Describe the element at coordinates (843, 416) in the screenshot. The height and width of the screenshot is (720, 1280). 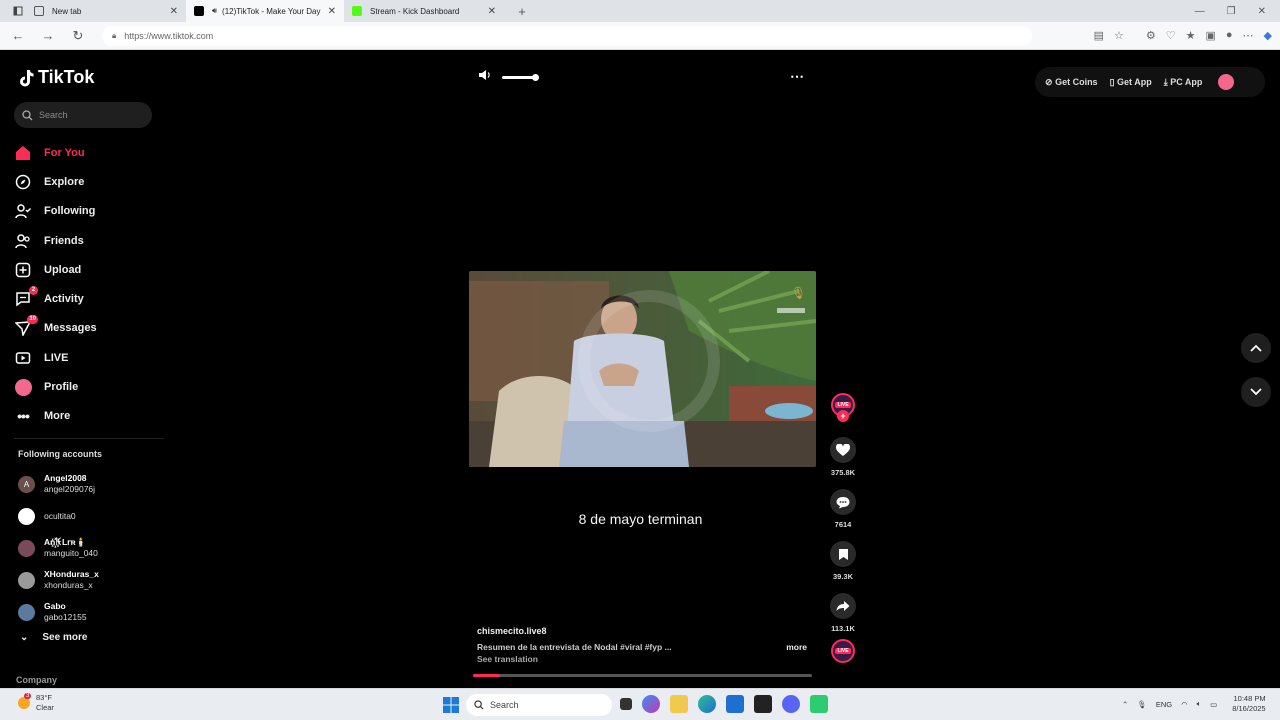
I see `follow-plus-icon: +` at that location.